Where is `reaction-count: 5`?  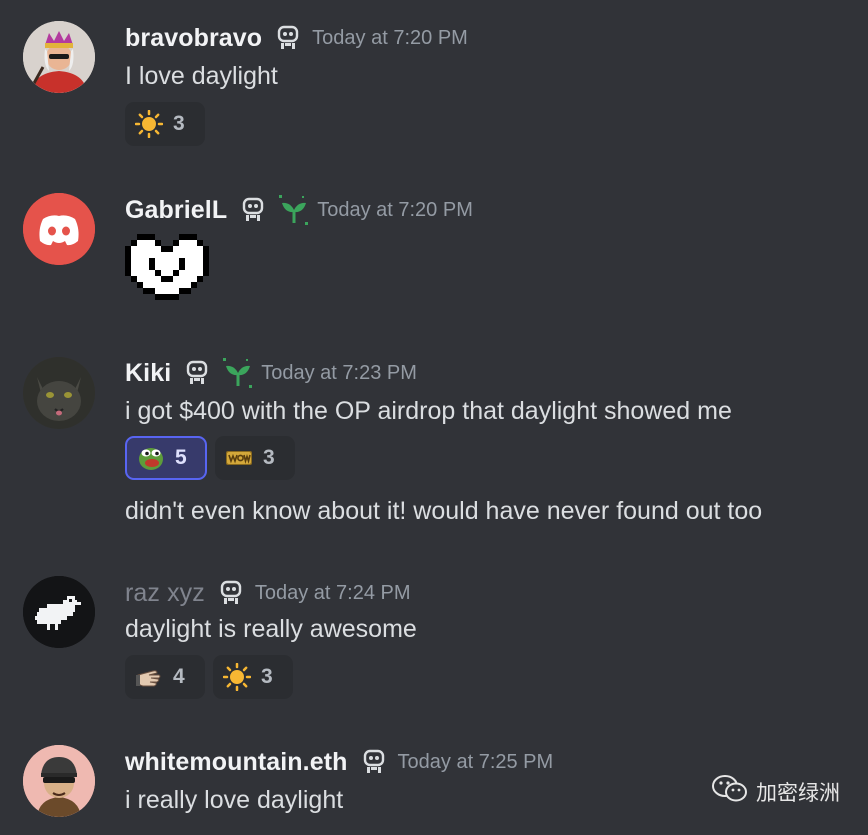 reaction-count: 5 is located at coordinates (181, 457).